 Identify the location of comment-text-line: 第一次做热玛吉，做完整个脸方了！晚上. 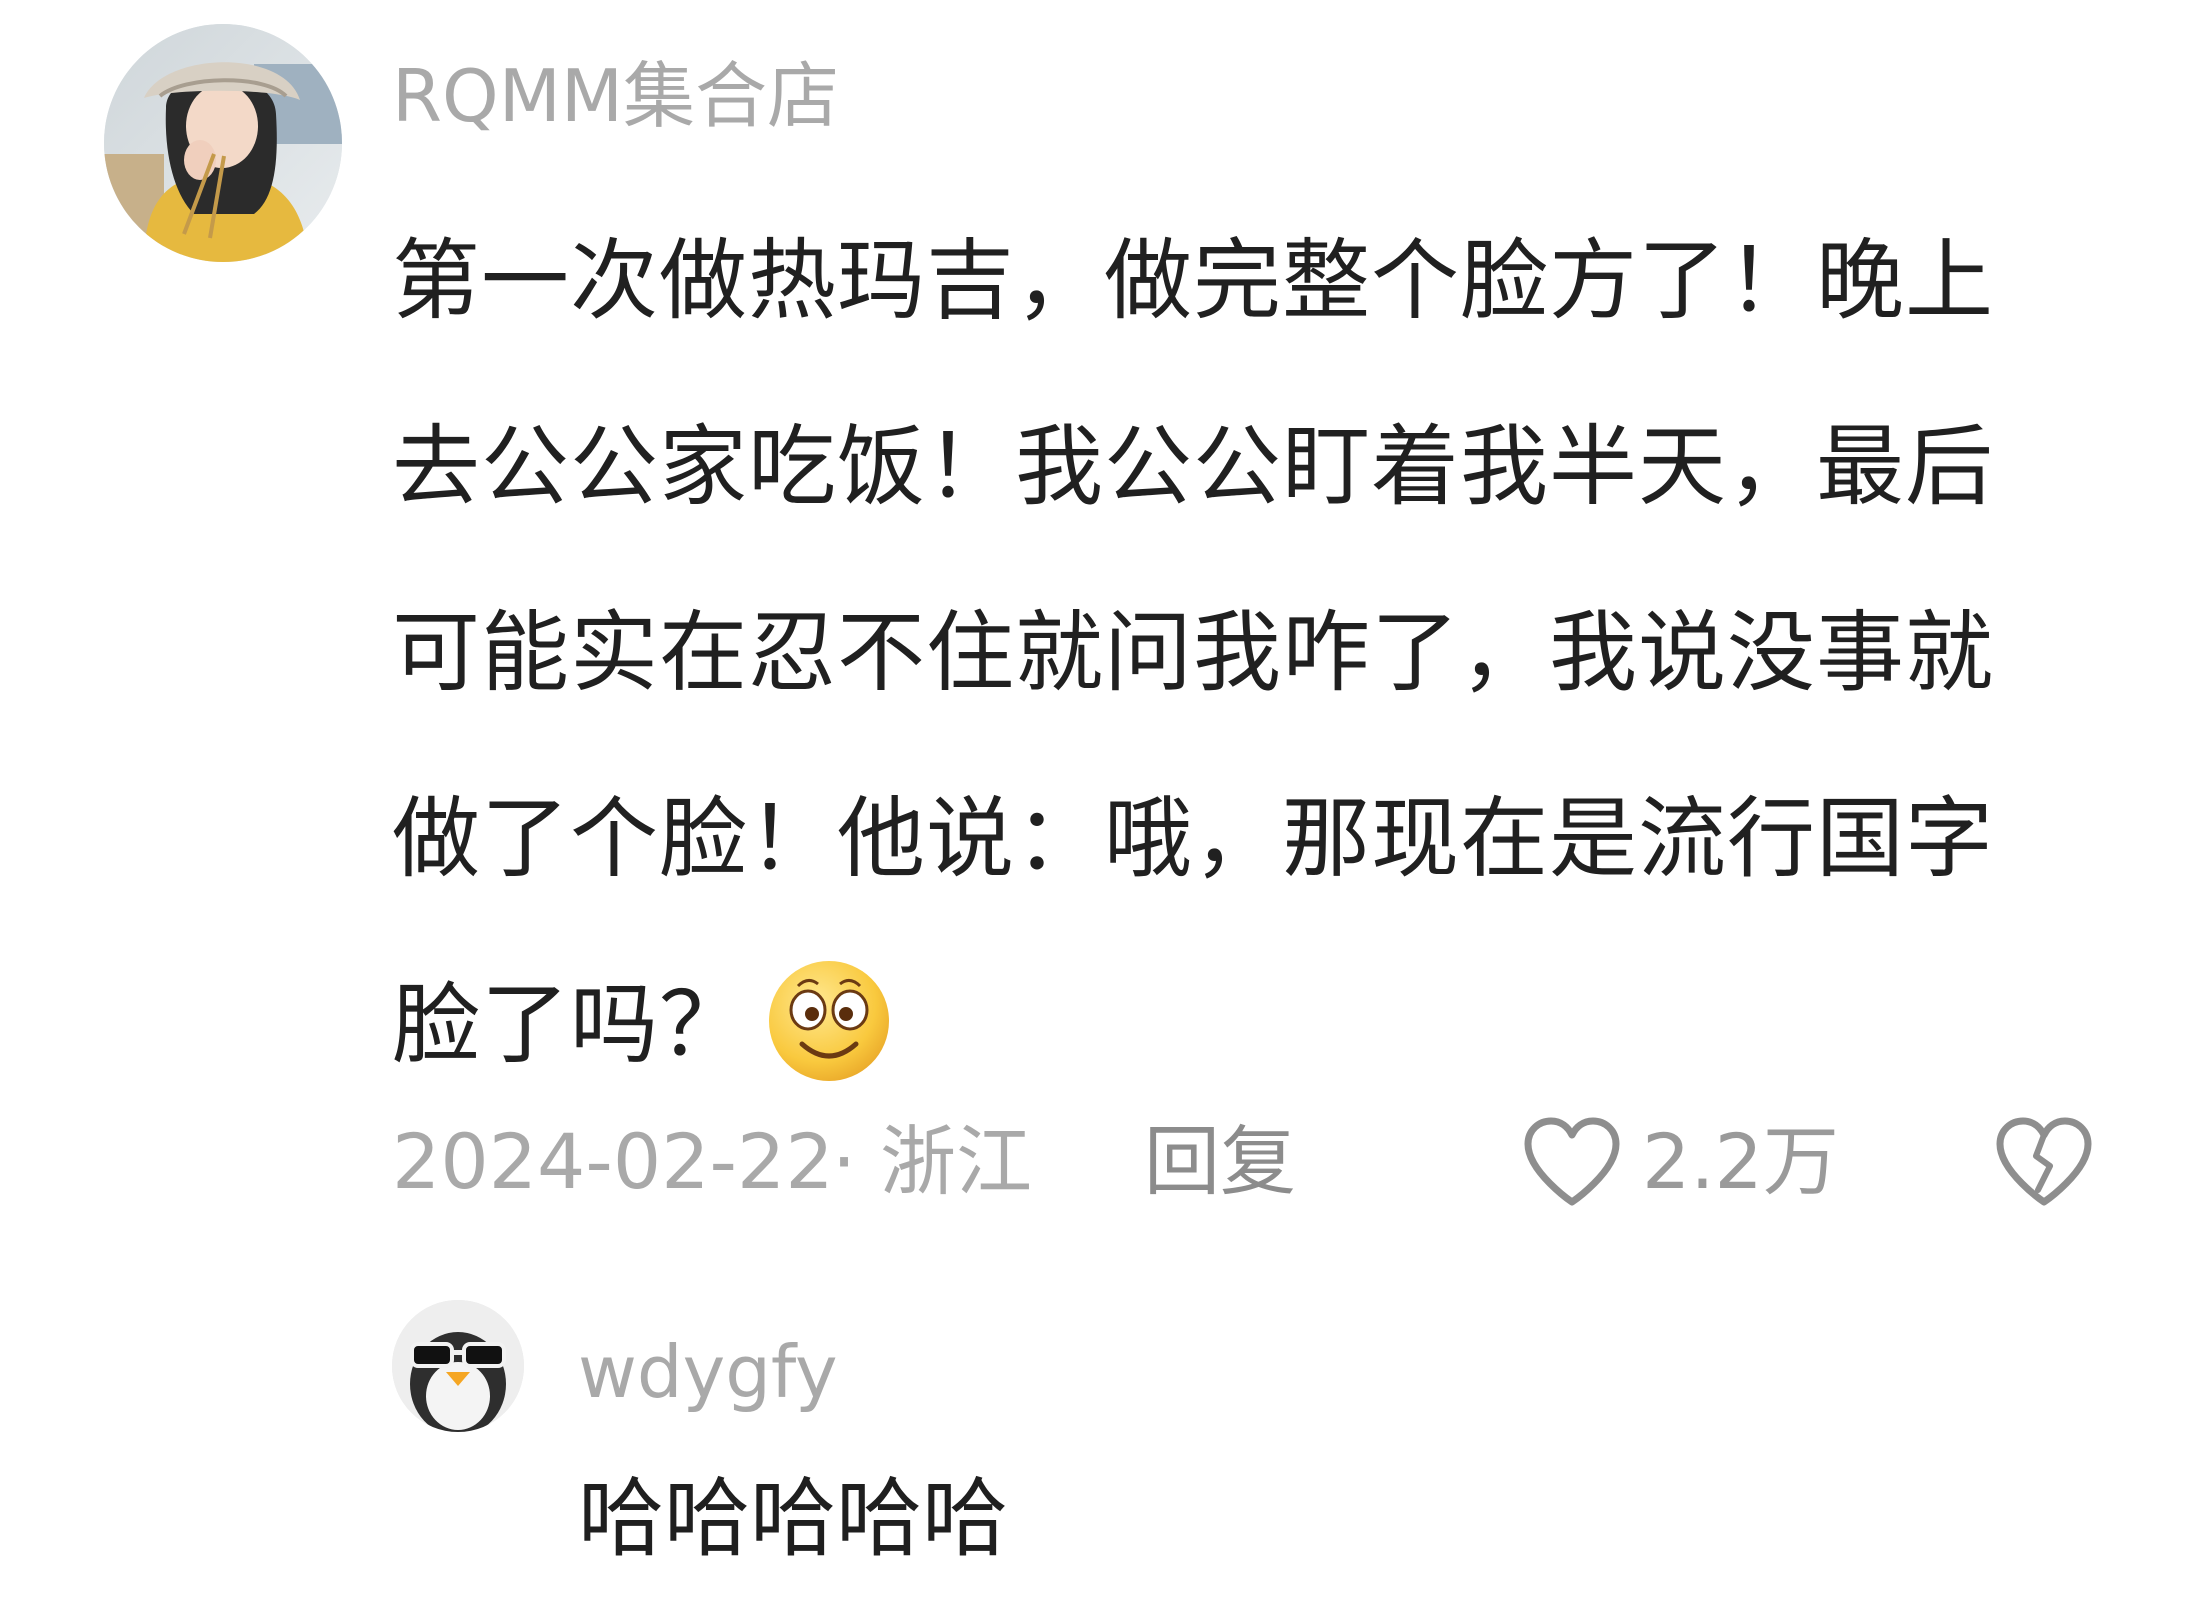
(1193, 280).